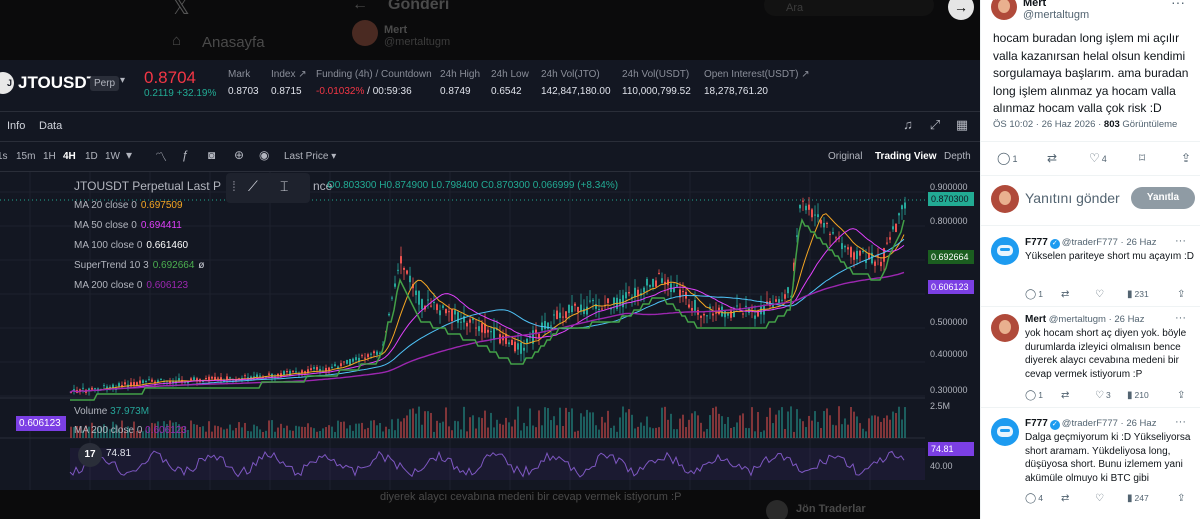 This screenshot has height=519, width=1200. What do you see at coordinates (91, 156) in the screenshot?
I see `timeframe-1d: 1D` at bounding box center [91, 156].